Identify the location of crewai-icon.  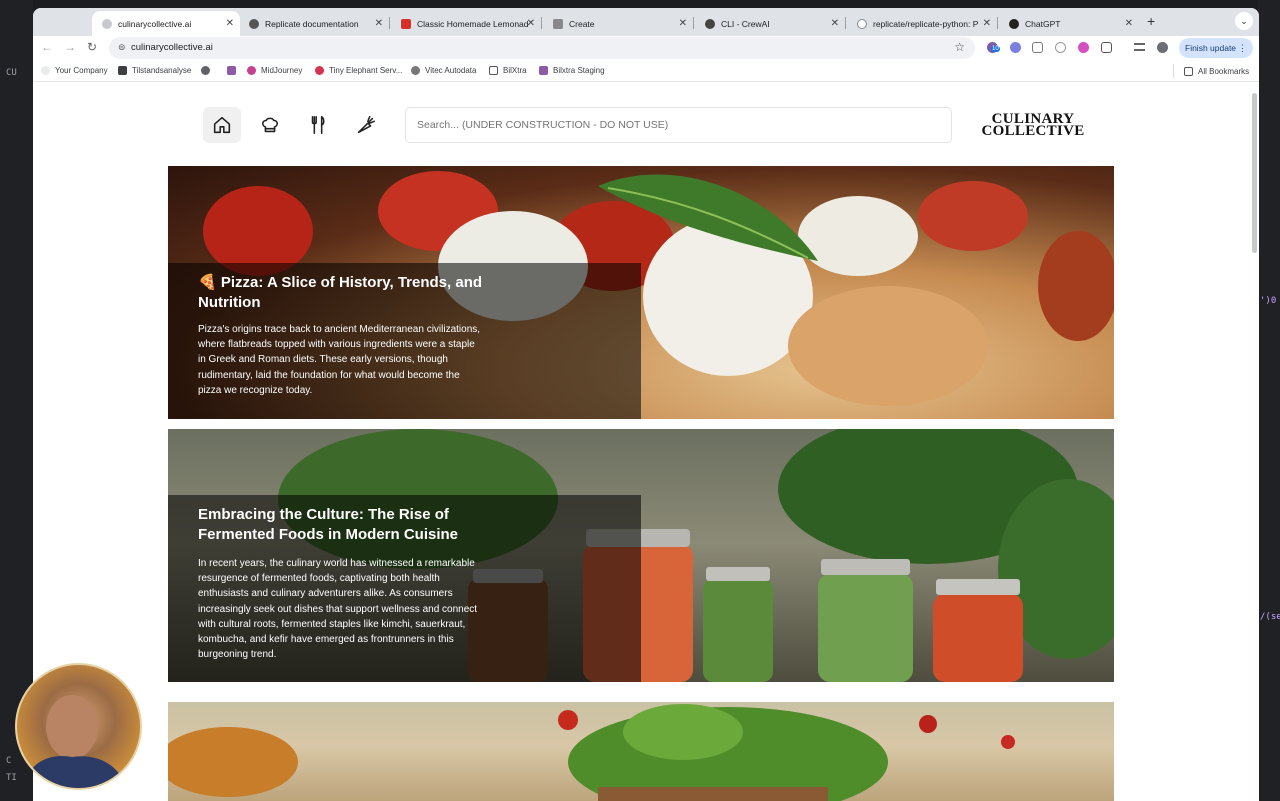
(710, 23).